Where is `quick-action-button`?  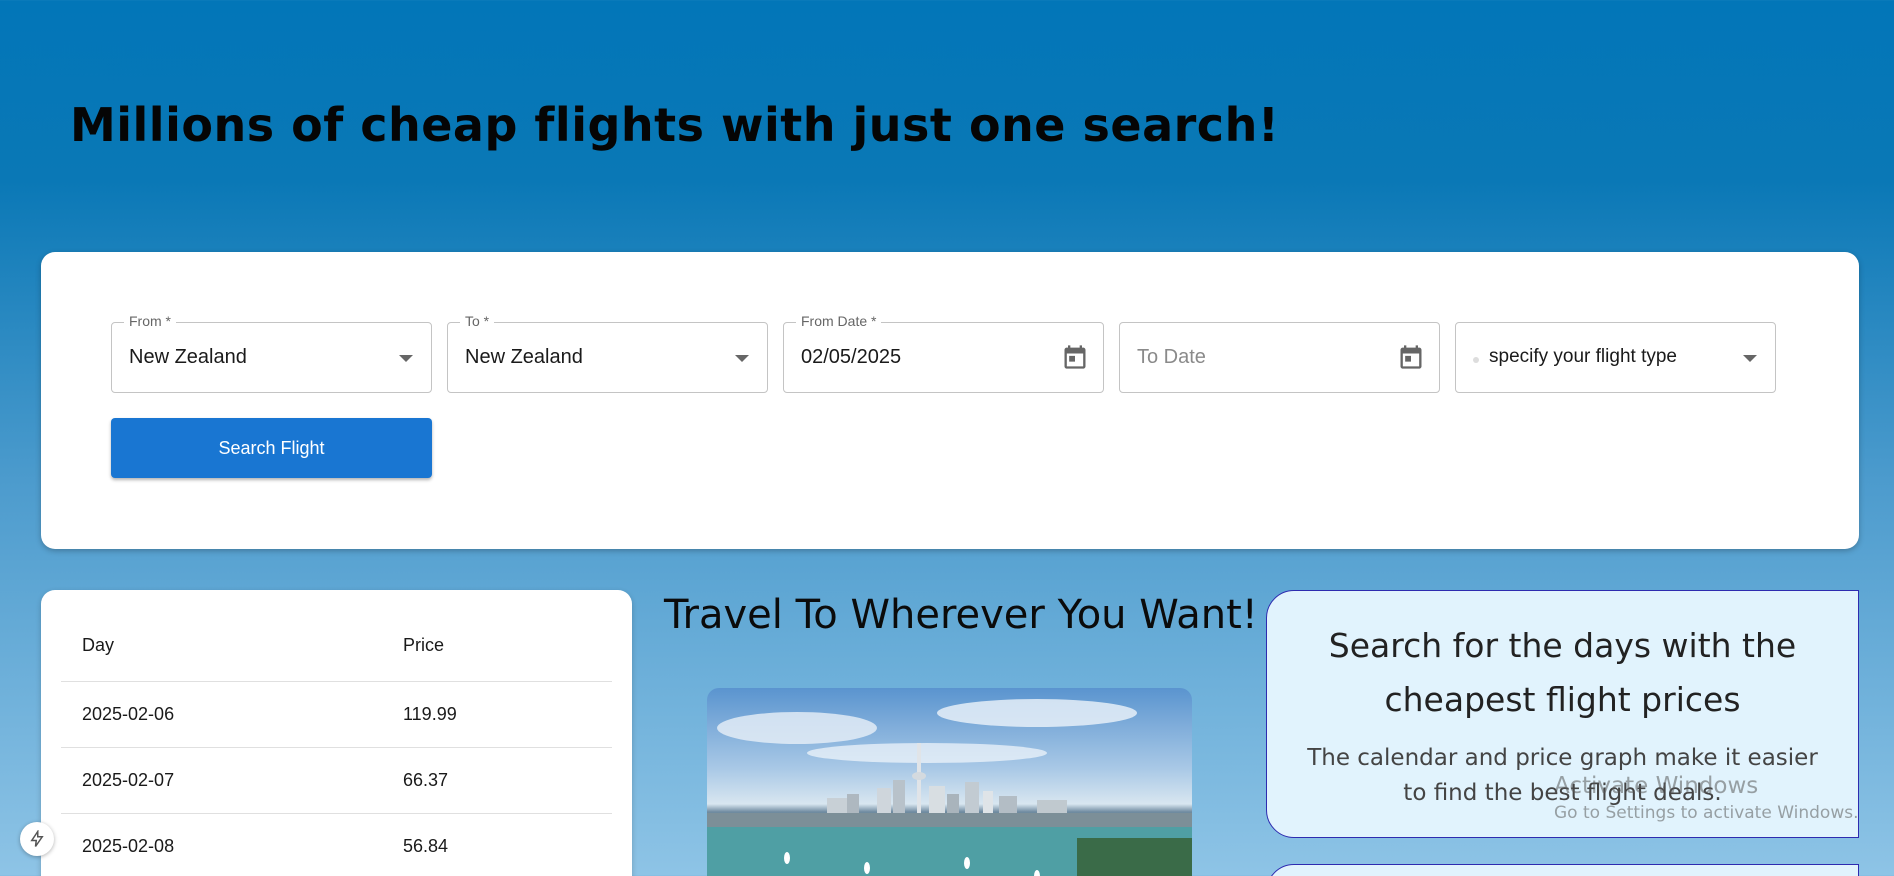
quick-action-button is located at coordinates (37, 839).